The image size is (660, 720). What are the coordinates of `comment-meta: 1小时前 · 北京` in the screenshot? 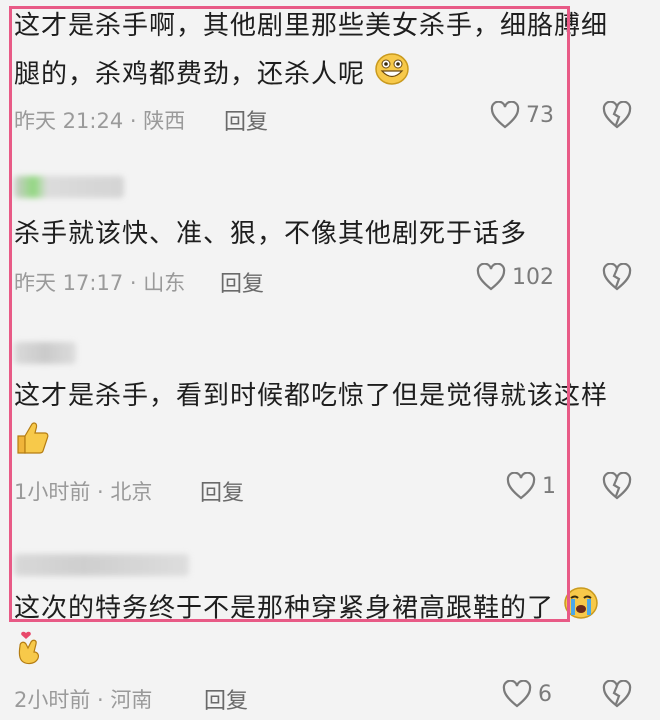 It's located at (83, 492).